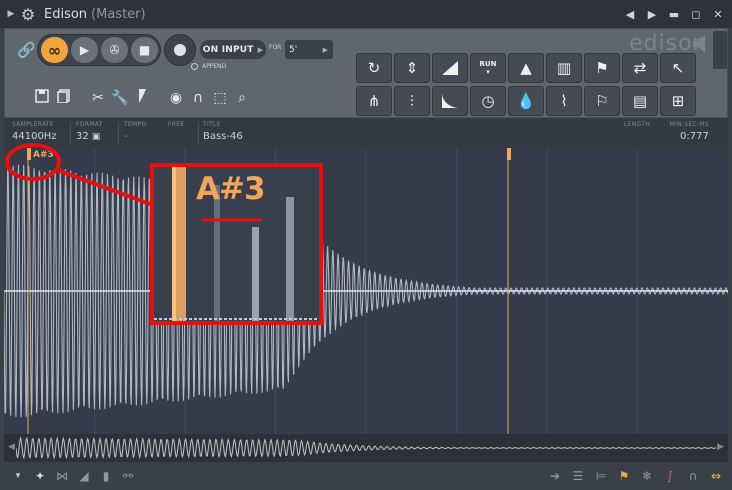 The image size is (732, 490). Describe the element at coordinates (82, 136) in the screenshot. I see `format-value: 32` at that location.